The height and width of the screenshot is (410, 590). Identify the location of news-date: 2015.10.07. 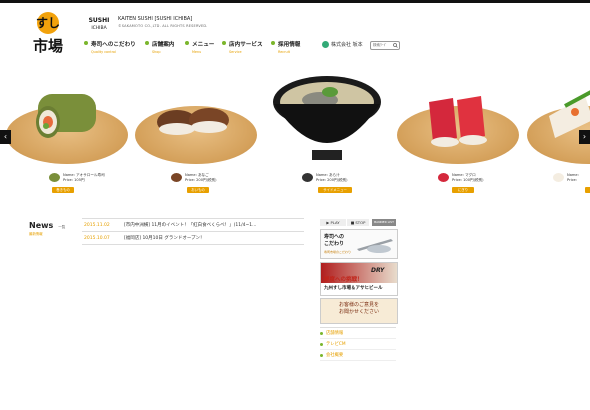
(97, 238).